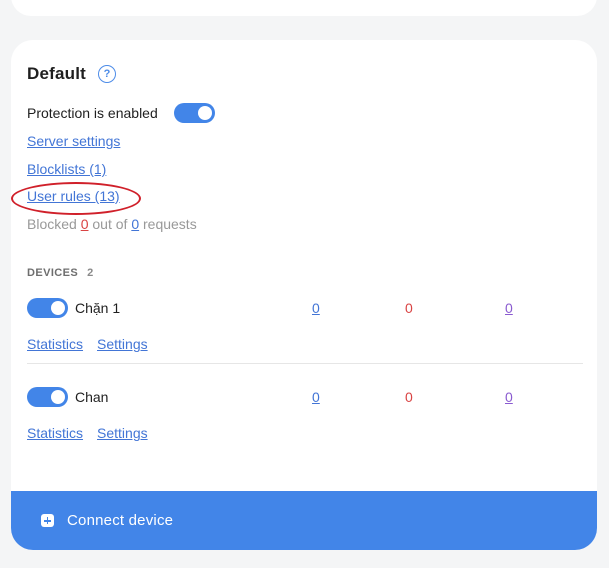  What do you see at coordinates (304, 8) in the screenshot?
I see `previous-card` at bounding box center [304, 8].